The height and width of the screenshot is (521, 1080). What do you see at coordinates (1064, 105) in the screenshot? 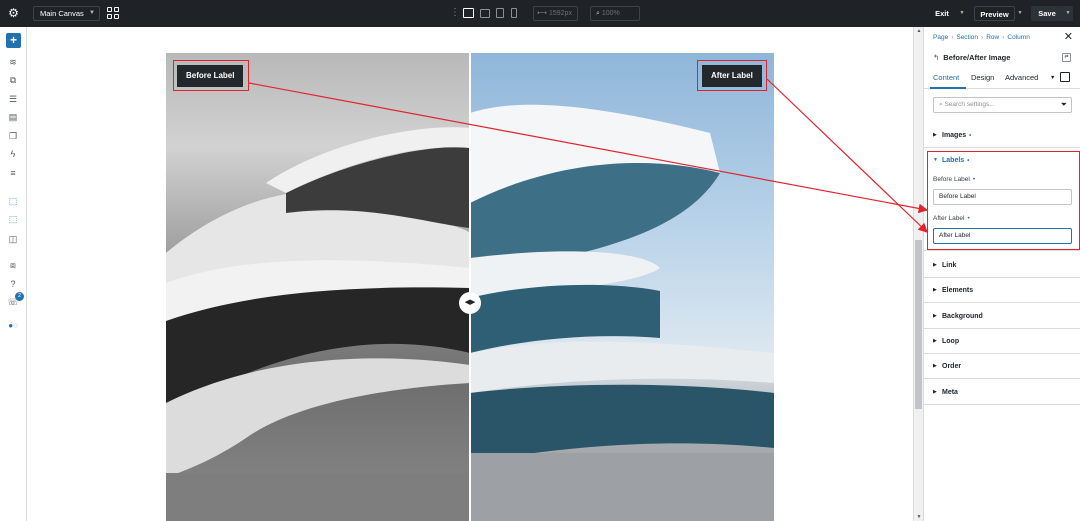
I see `filter-icon: ⏷` at bounding box center [1064, 105].